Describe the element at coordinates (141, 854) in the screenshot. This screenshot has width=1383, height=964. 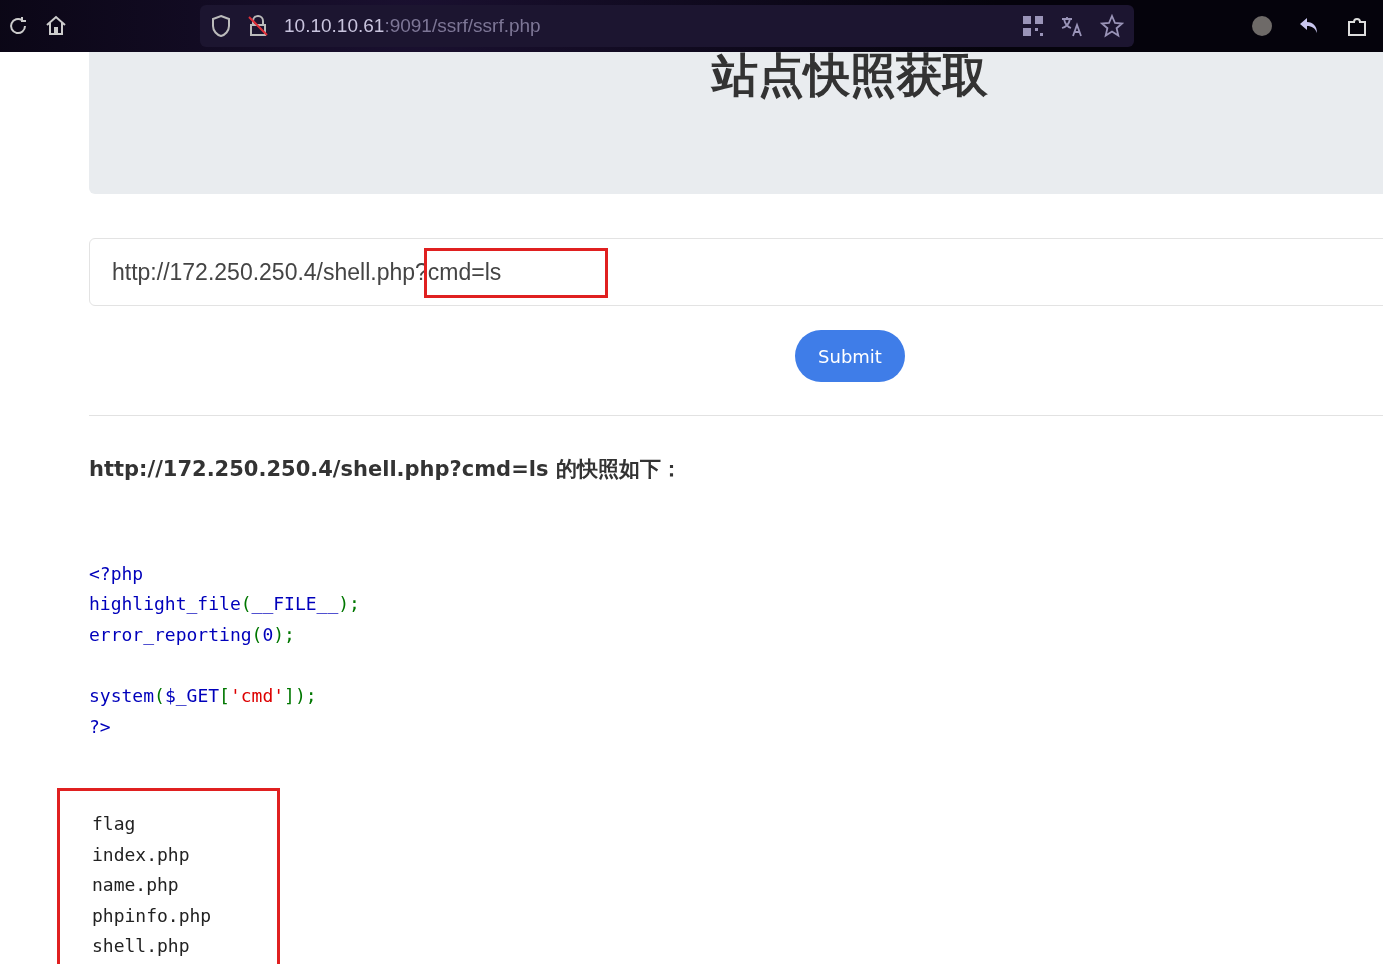
I see `output-line: index.php` at that location.